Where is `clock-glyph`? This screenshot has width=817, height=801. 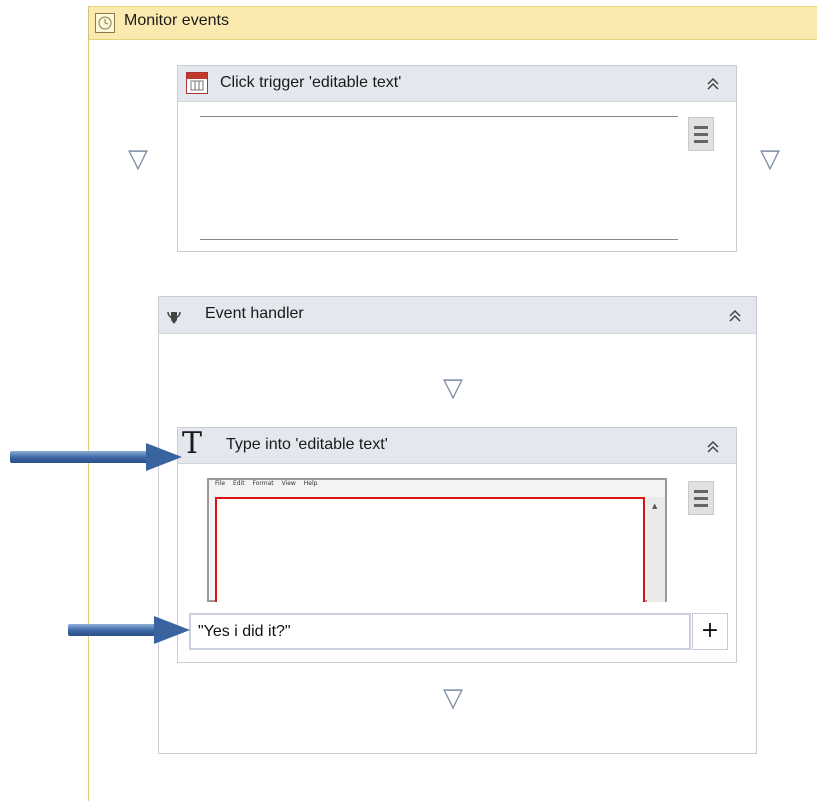
clock-glyph is located at coordinates (105, 23).